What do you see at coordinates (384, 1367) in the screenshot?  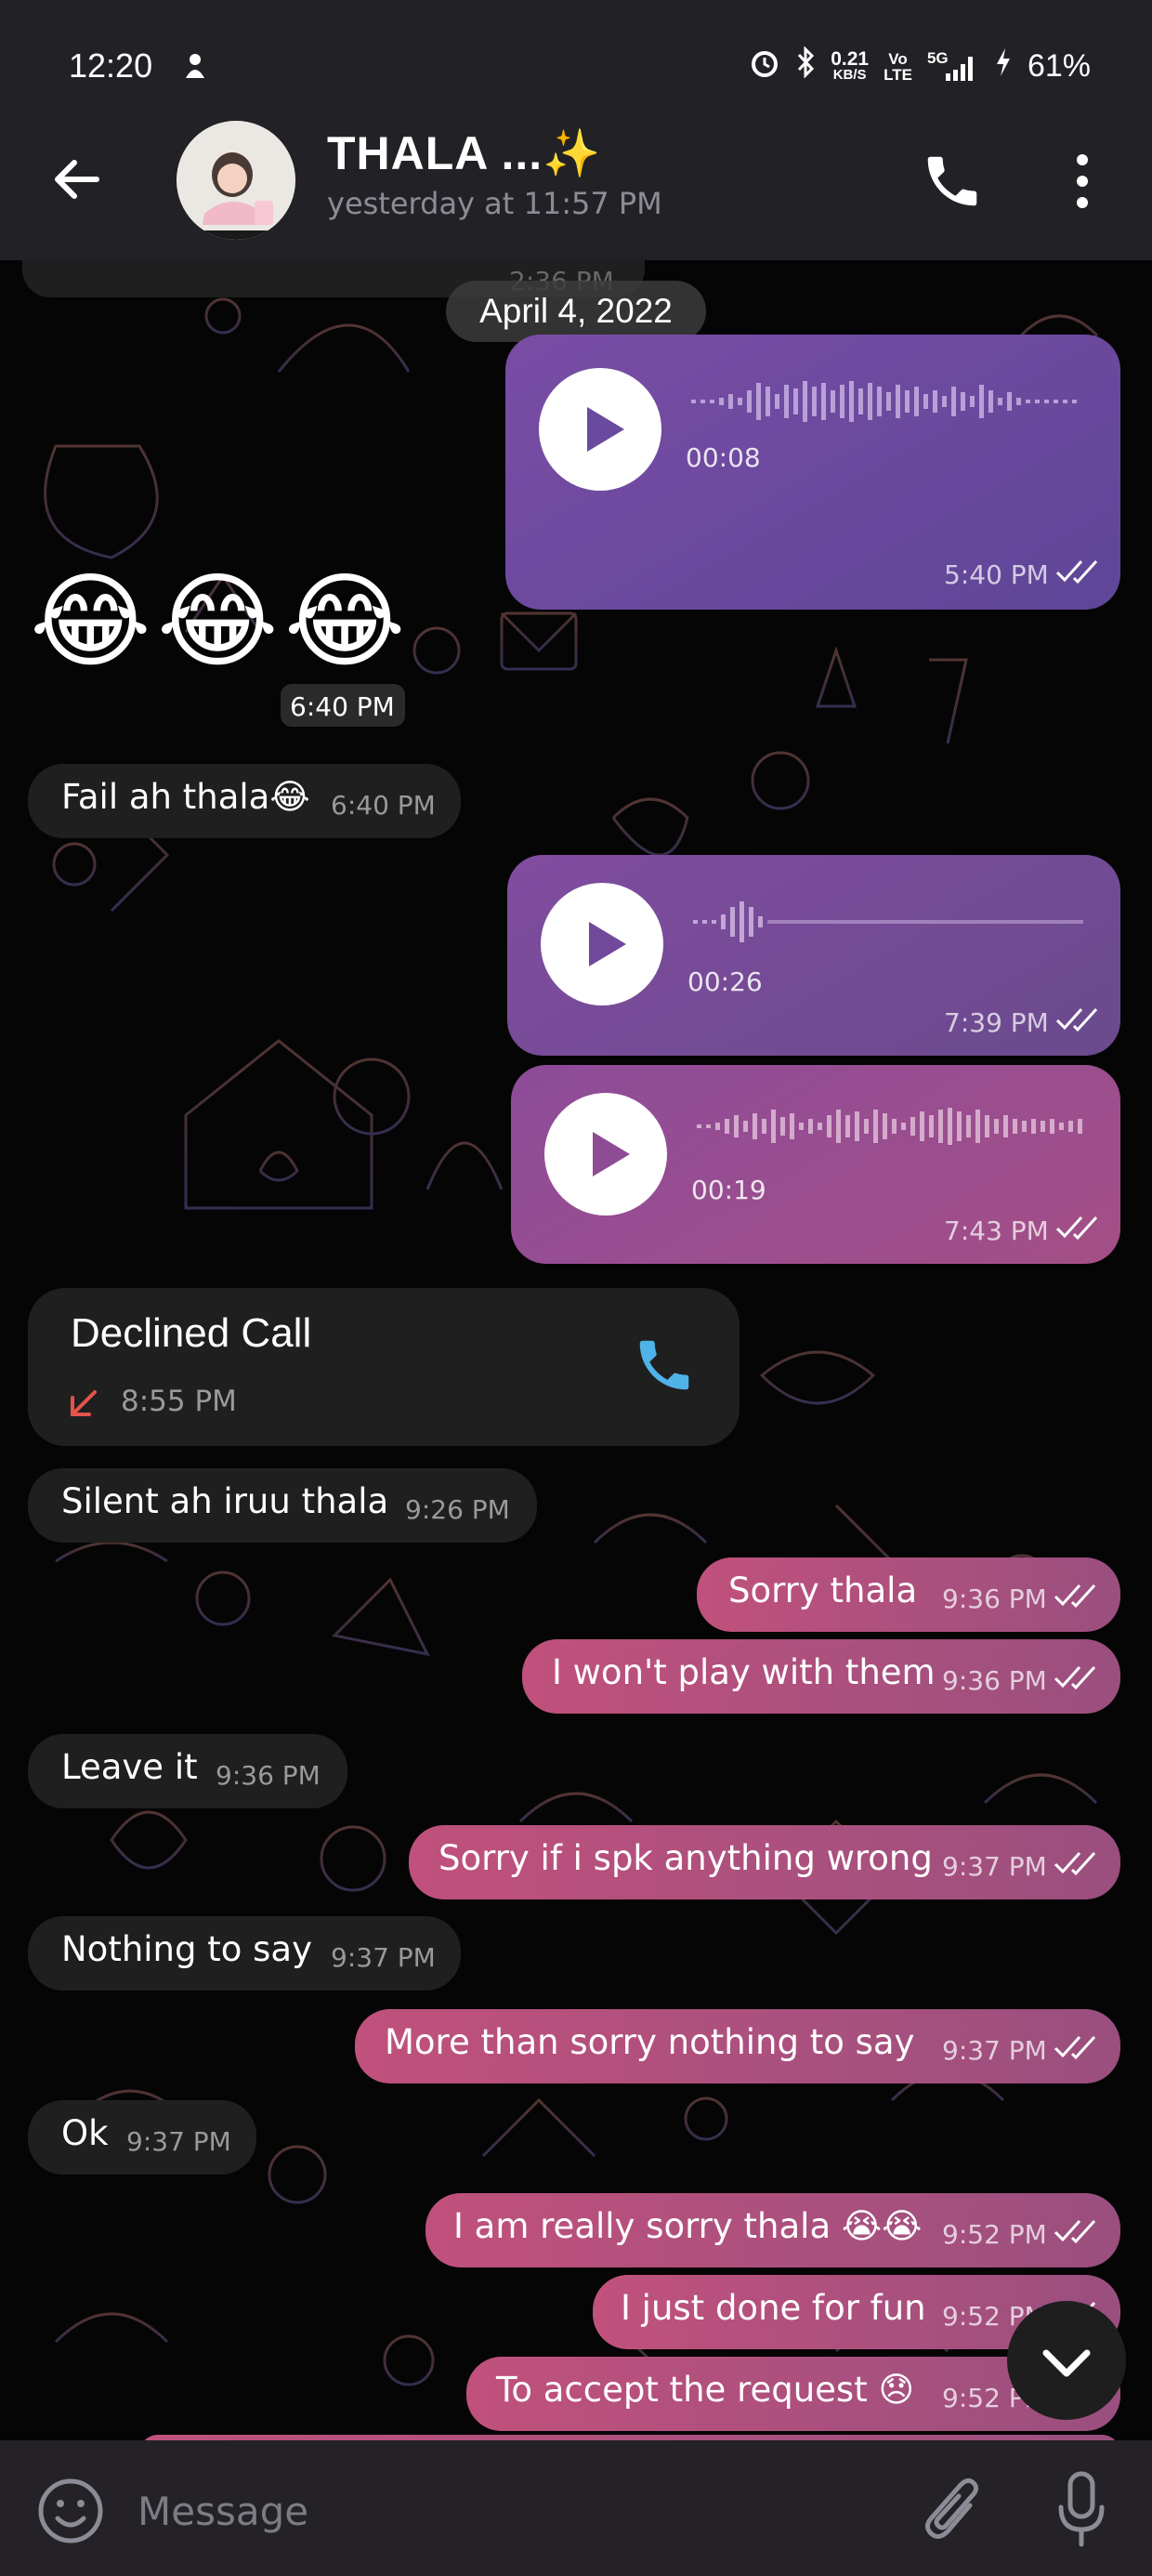 I see `call-log-message: Declined Call 8:55 PM` at bounding box center [384, 1367].